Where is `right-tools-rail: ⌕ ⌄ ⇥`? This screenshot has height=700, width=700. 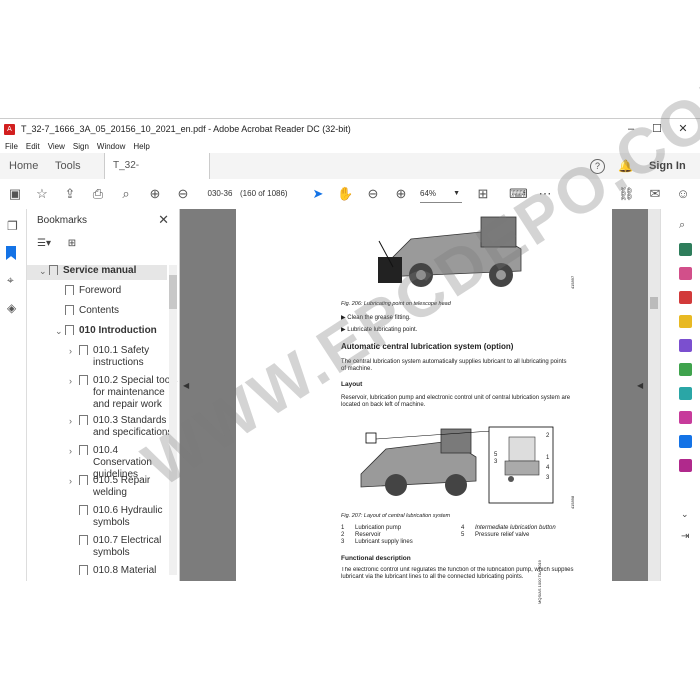
right-tools-rail: ⌕ ⌄ ⇥ is located at coordinates (680, 395).